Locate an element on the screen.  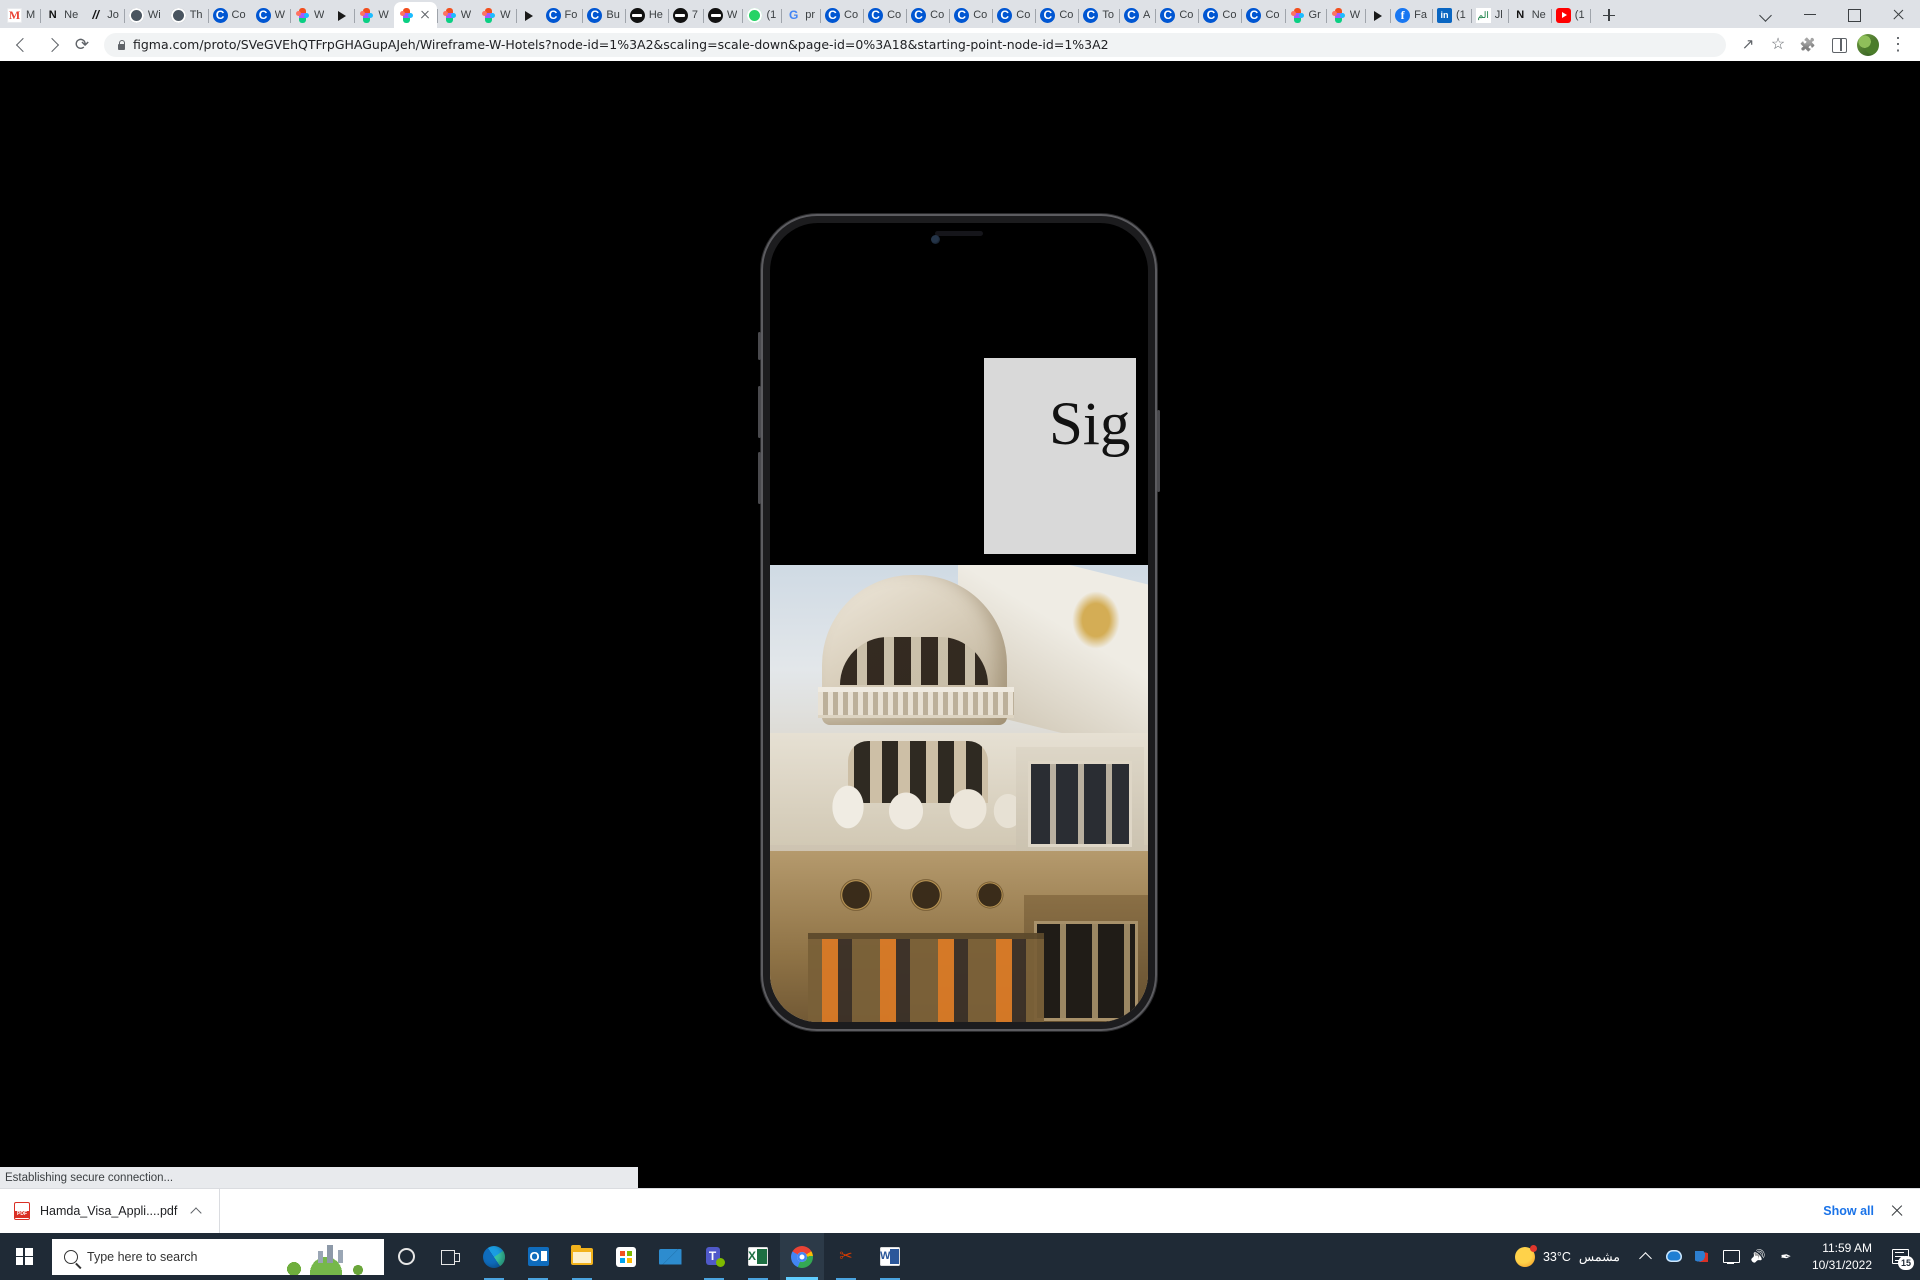
word-icon is located at coordinates (890, 1256).